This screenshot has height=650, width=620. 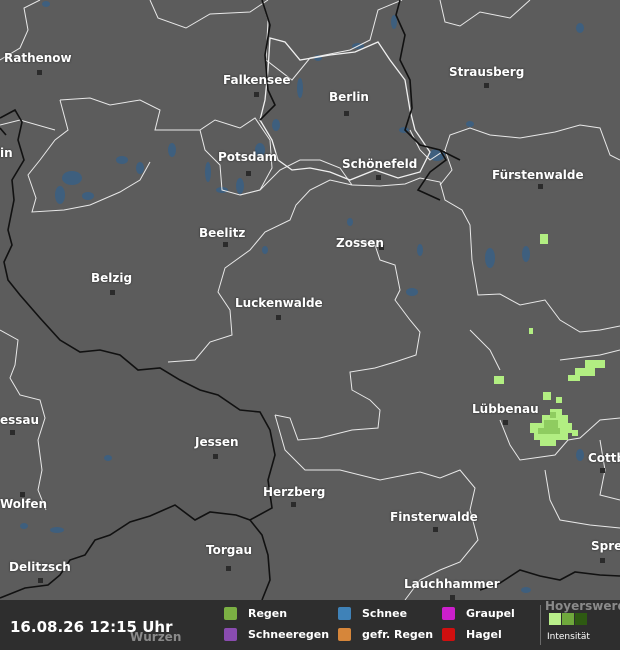 I want to click on city-label-luckenwalde: Luckenwalde, so click(x=279, y=303).